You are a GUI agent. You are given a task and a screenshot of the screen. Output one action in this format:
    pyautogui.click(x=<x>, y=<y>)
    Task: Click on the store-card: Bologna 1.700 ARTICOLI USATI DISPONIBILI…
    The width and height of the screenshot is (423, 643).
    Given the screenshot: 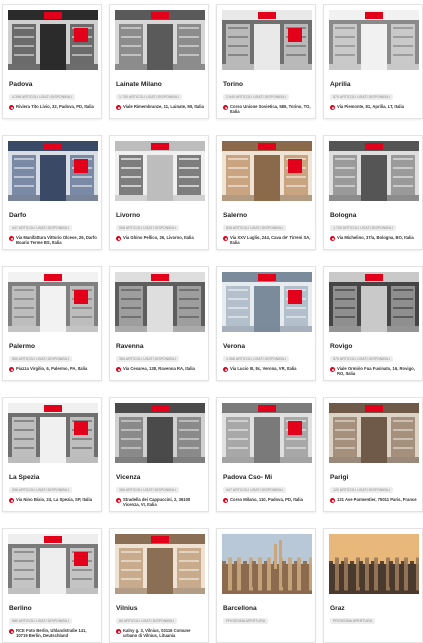 What is the action you would take?
    pyautogui.click(x=373, y=192)
    